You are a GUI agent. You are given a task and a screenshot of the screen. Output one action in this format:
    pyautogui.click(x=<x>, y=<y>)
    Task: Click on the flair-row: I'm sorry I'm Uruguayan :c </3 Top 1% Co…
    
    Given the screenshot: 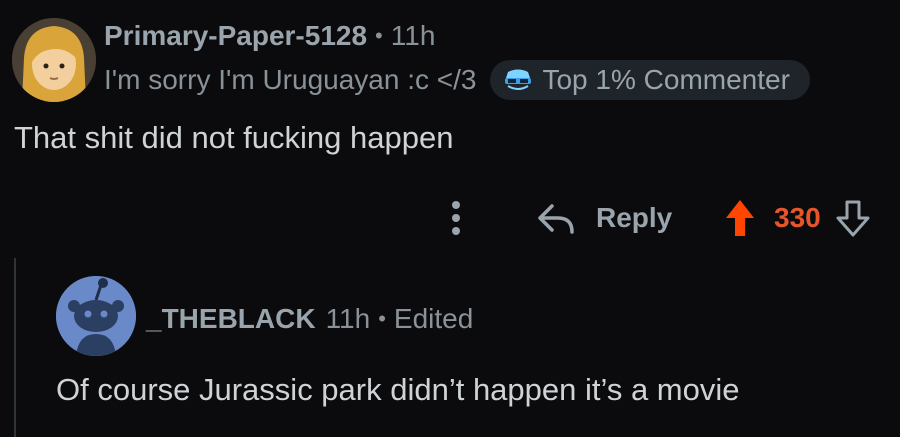 What is the action you would take?
    pyautogui.click(x=457, y=80)
    